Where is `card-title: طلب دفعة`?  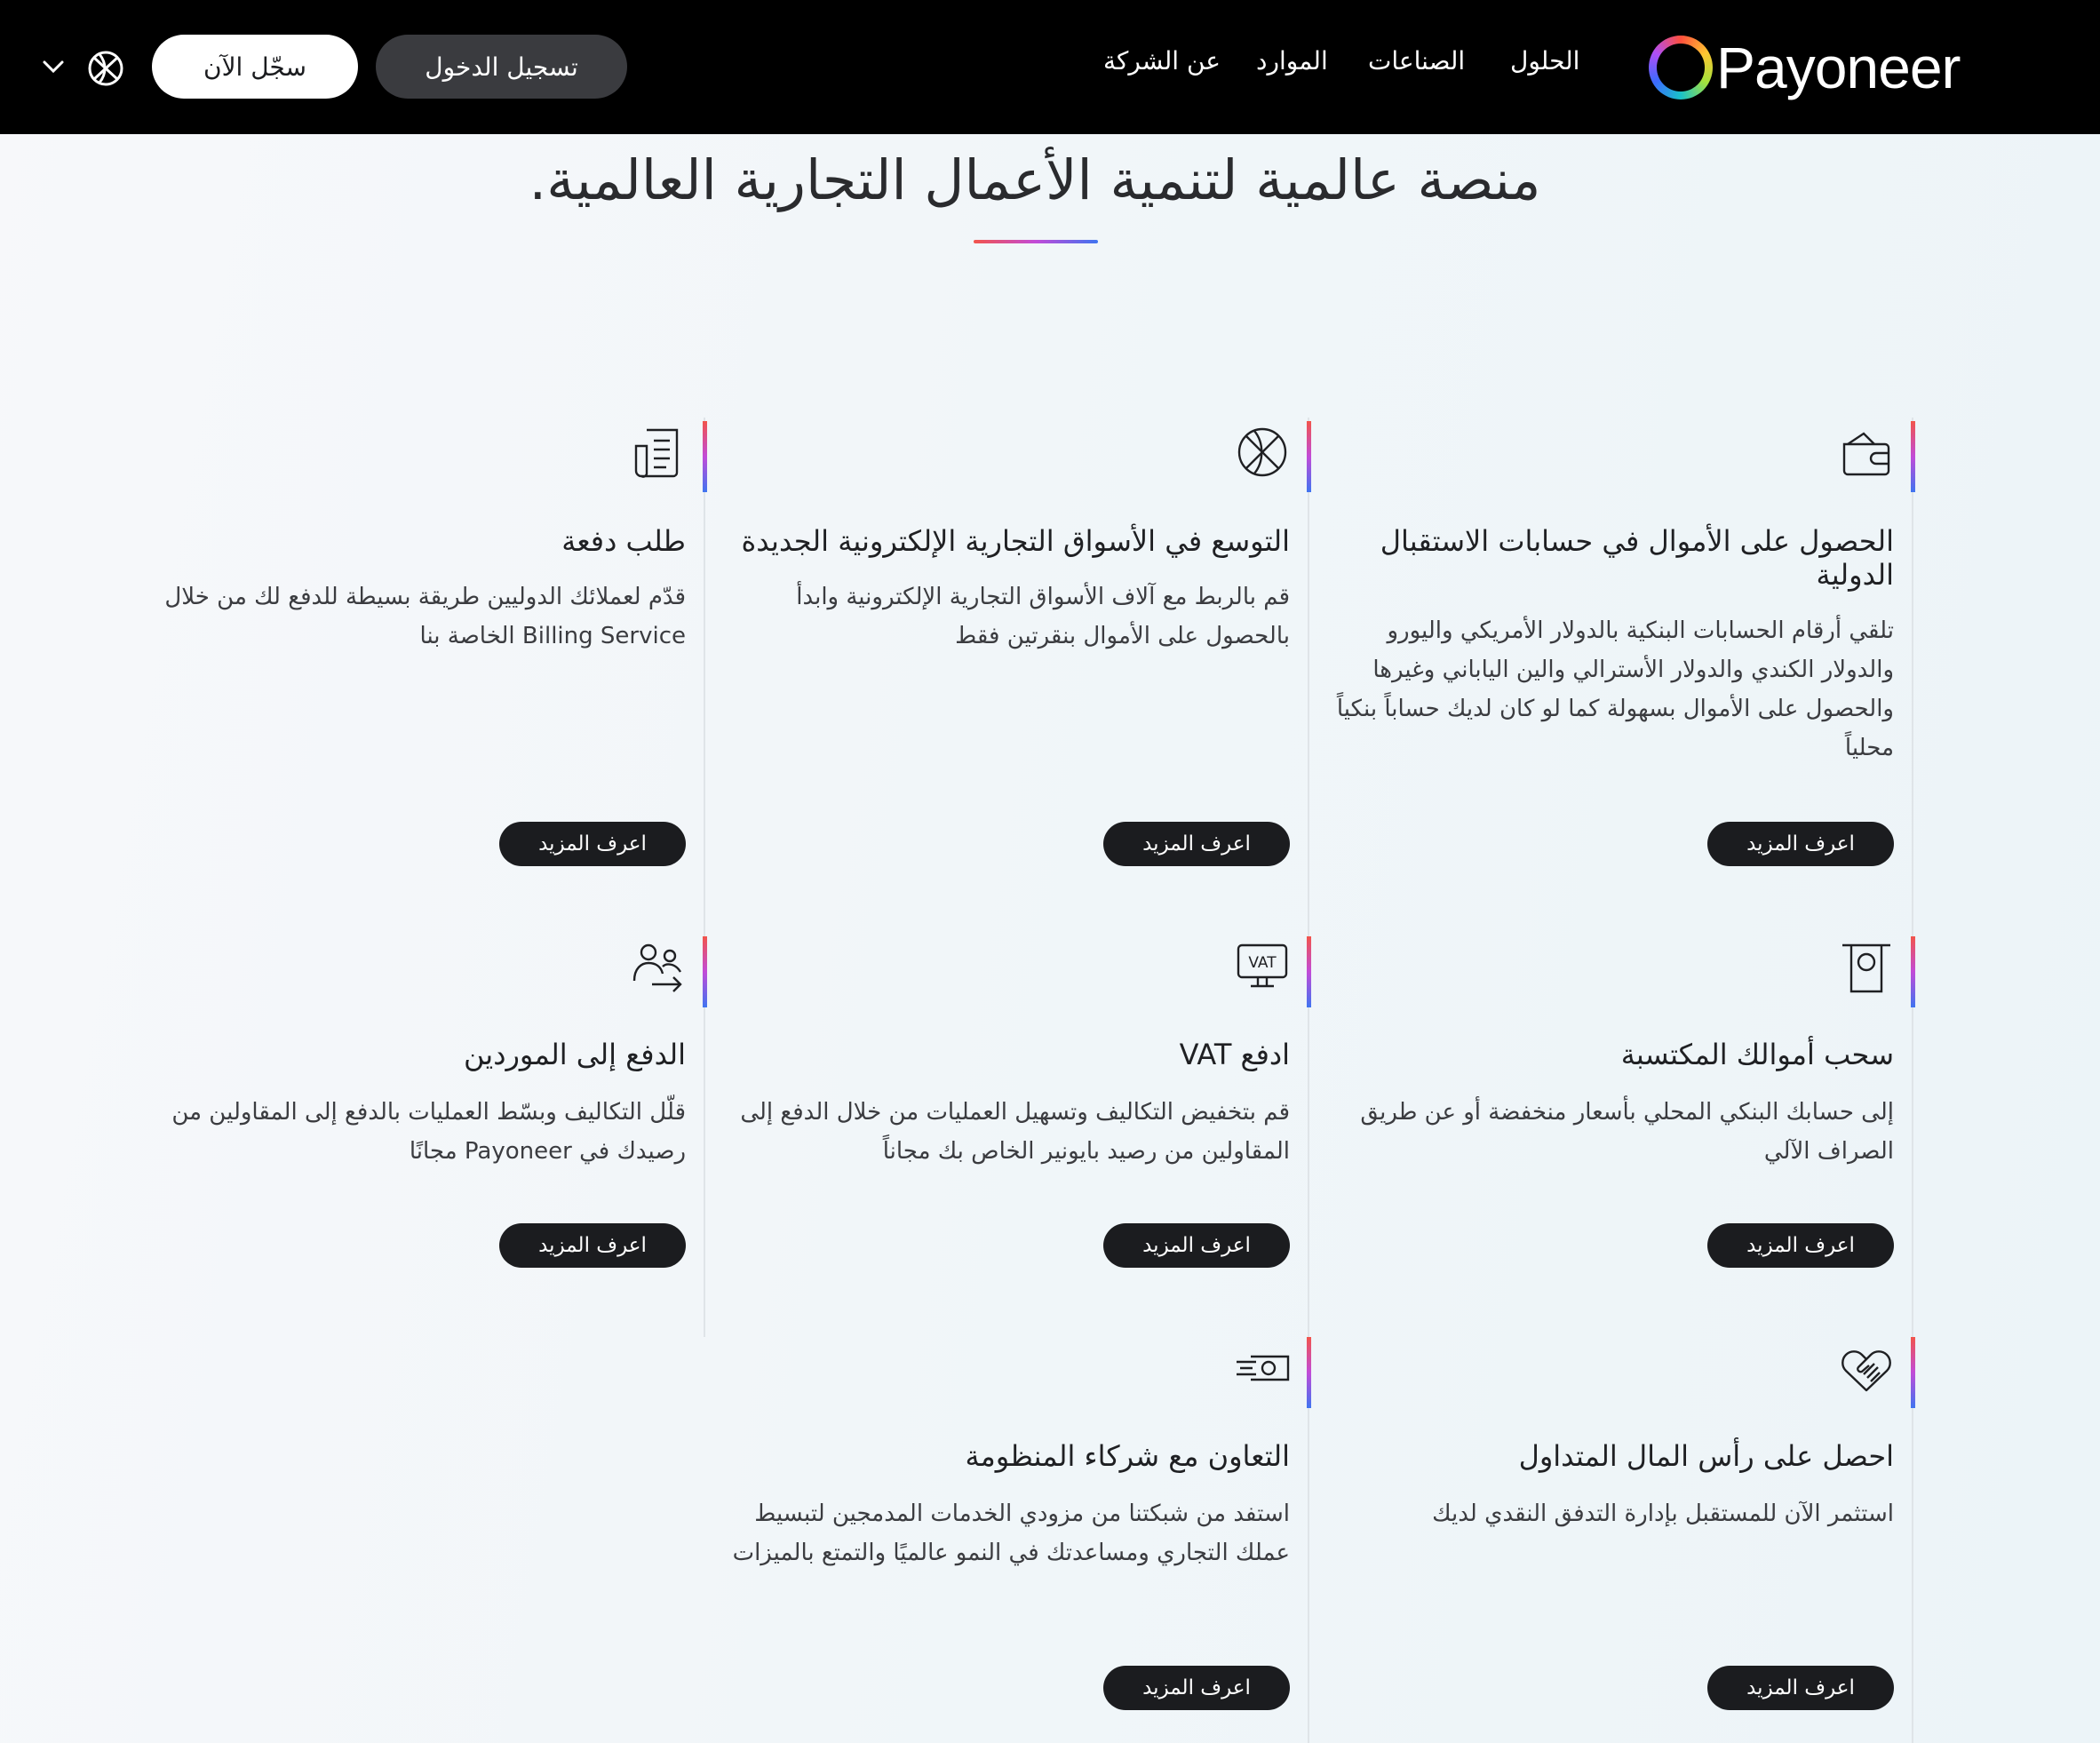
card-title: طلب دفعة is located at coordinates (623, 541).